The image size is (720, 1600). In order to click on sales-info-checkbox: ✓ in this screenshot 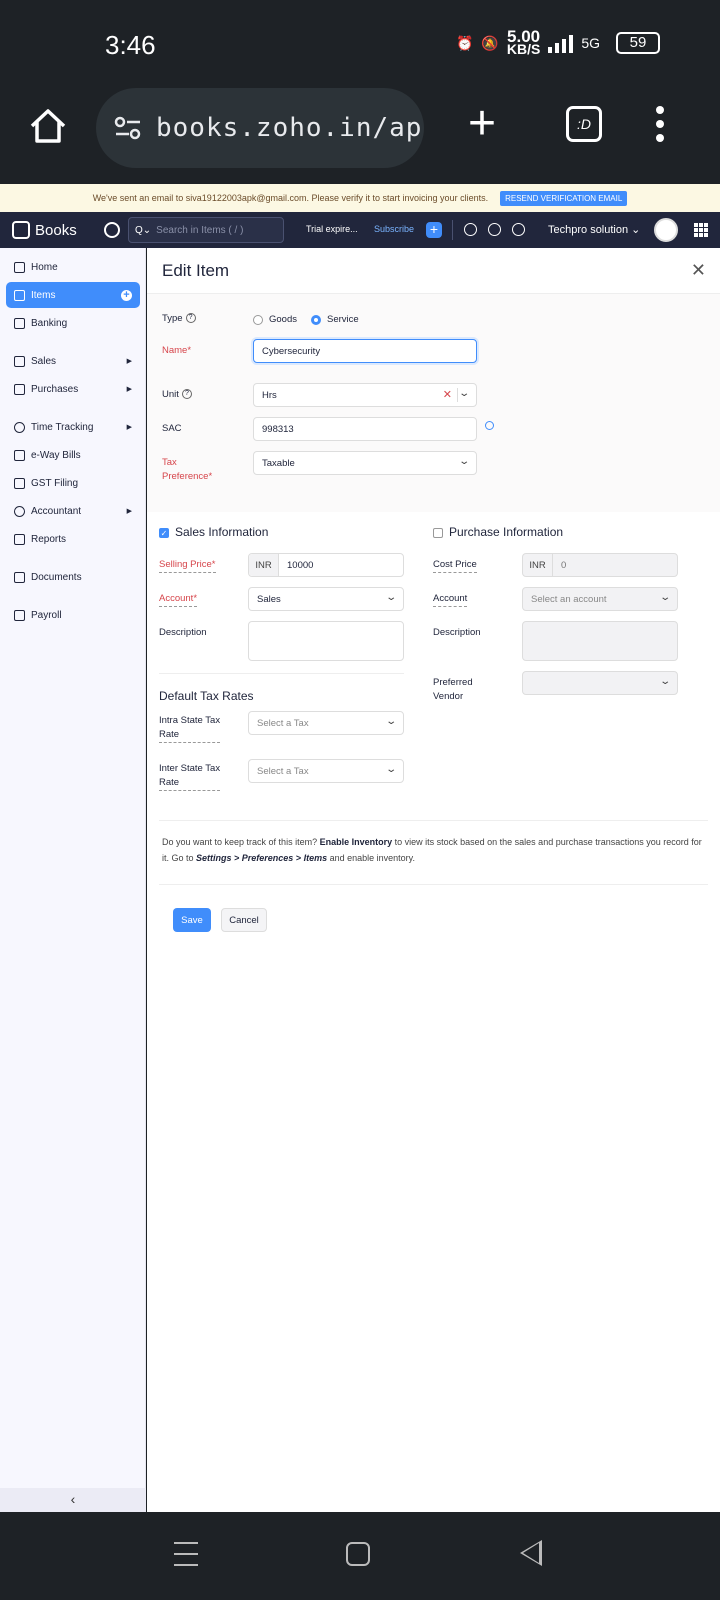, I will do `click(164, 533)`.